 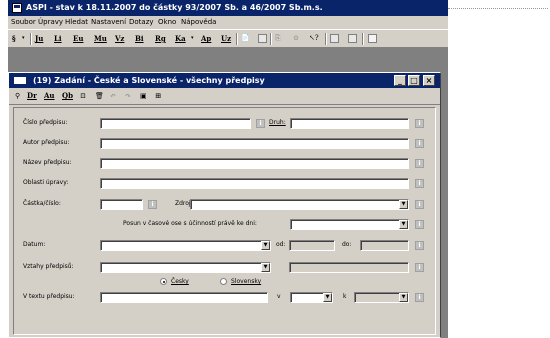 What do you see at coordinates (23, 22) in the screenshot?
I see `menu-soubor: Soubor` at bounding box center [23, 22].